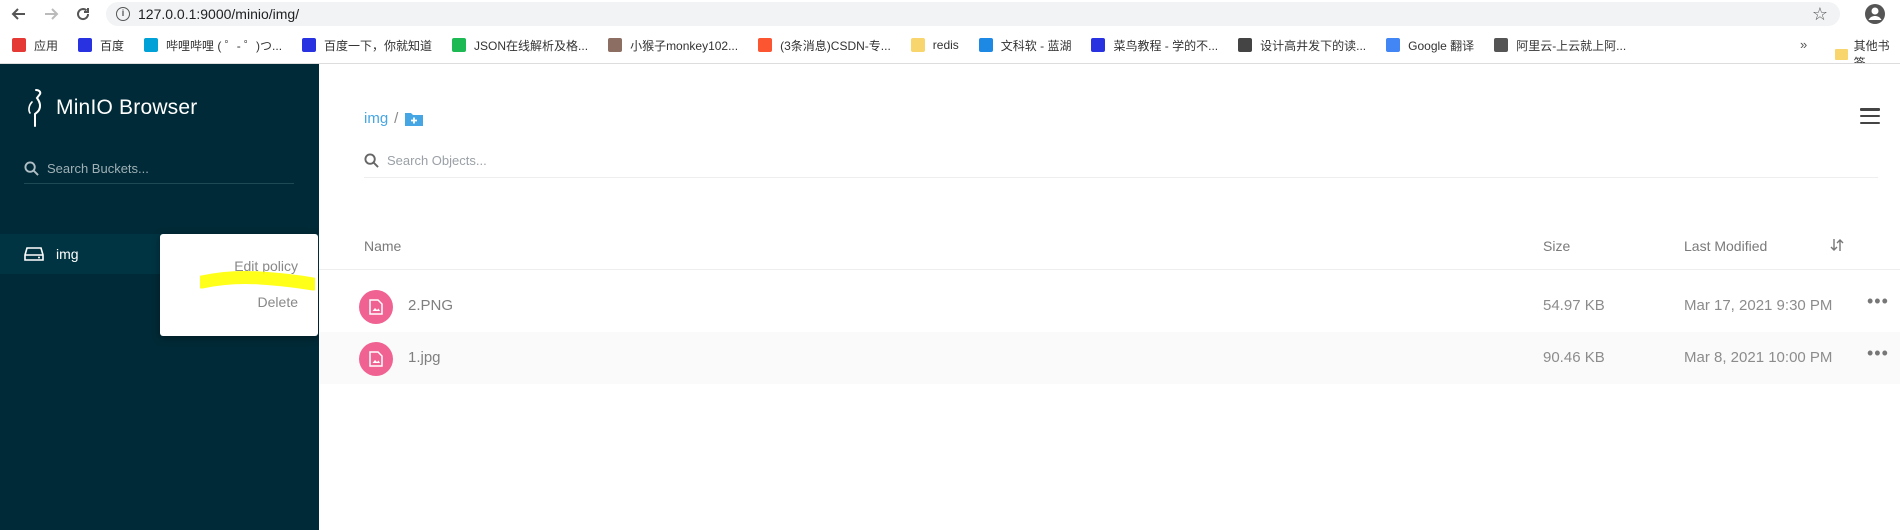 The image size is (1900, 530). I want to click on brand-title: MinIO Browser, so click(127, 107).